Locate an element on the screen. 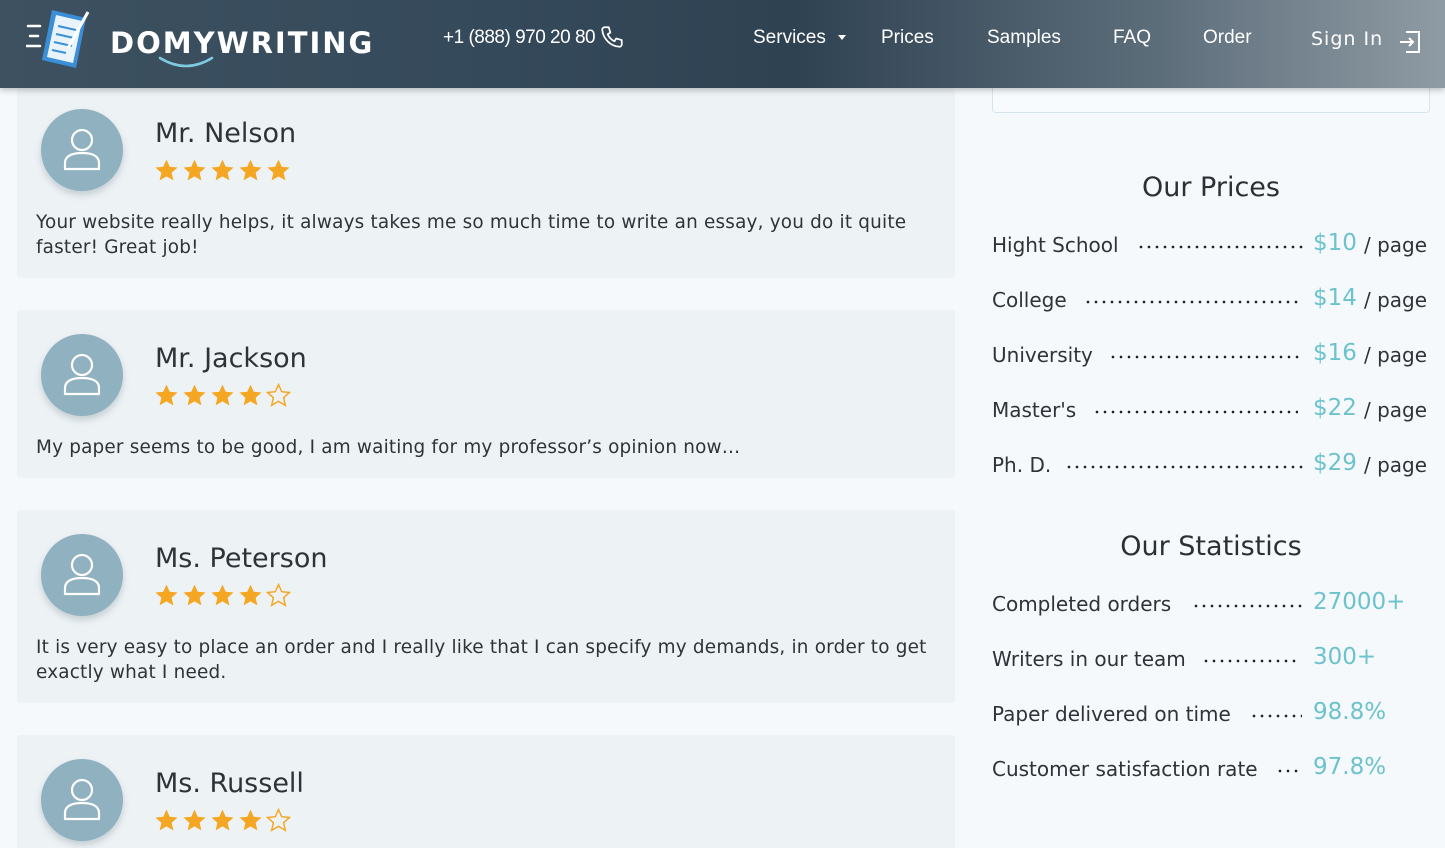  price-label: Ph. D. is located at coordinates (1022, 465).